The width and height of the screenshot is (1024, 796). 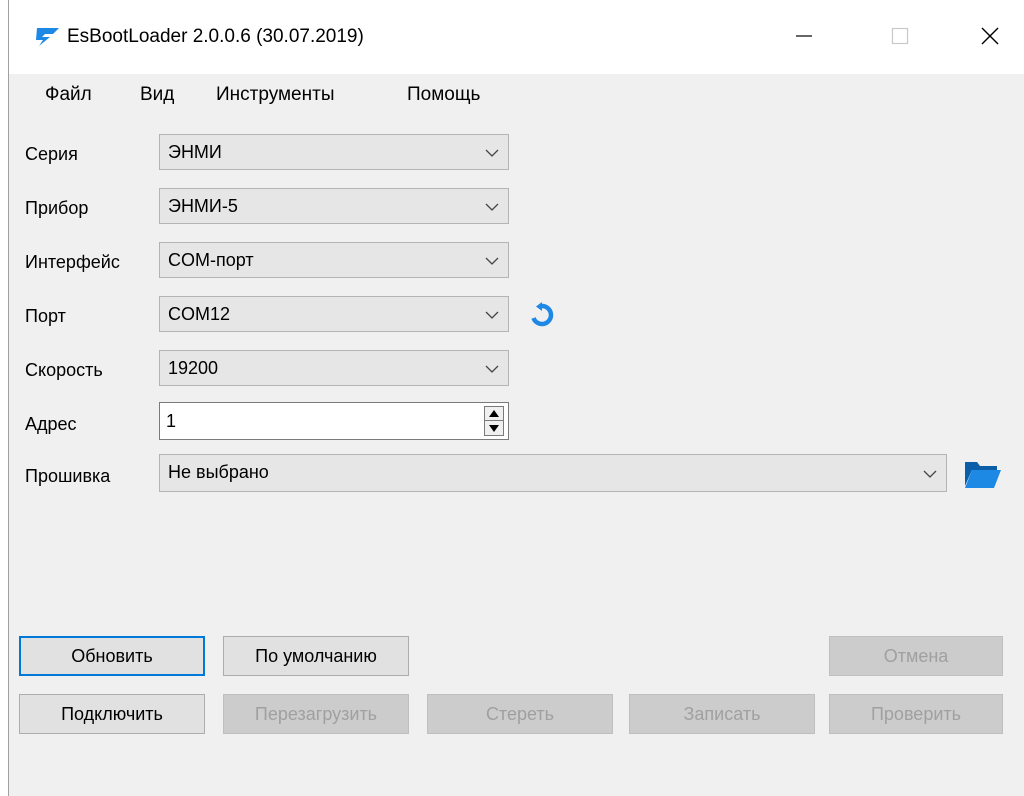 I want to click on bolt-logo-icon, so click(x=47, y=37).